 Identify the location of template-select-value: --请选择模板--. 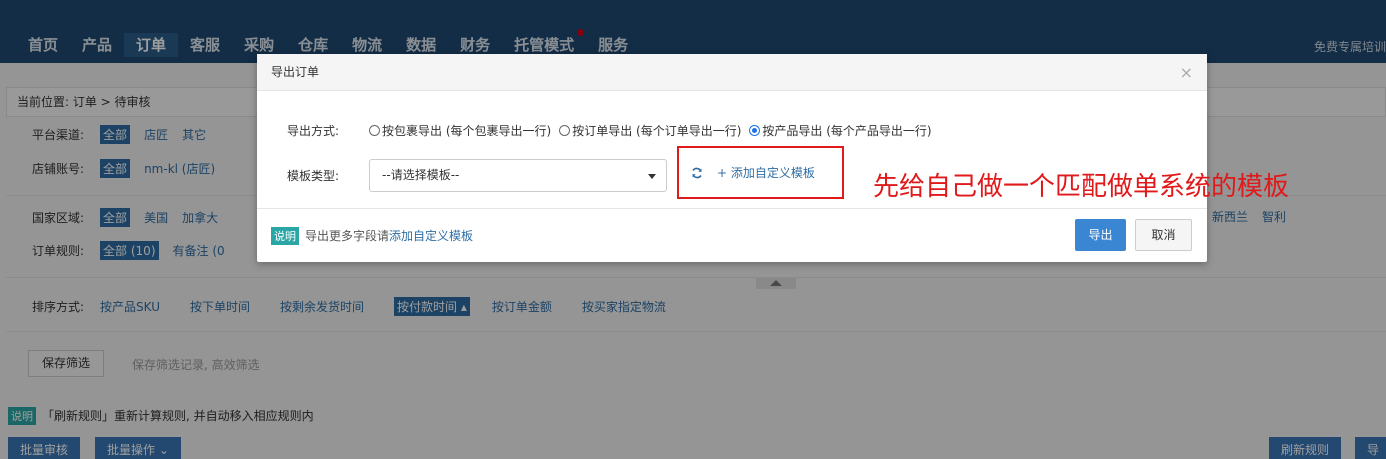
(421, 175).